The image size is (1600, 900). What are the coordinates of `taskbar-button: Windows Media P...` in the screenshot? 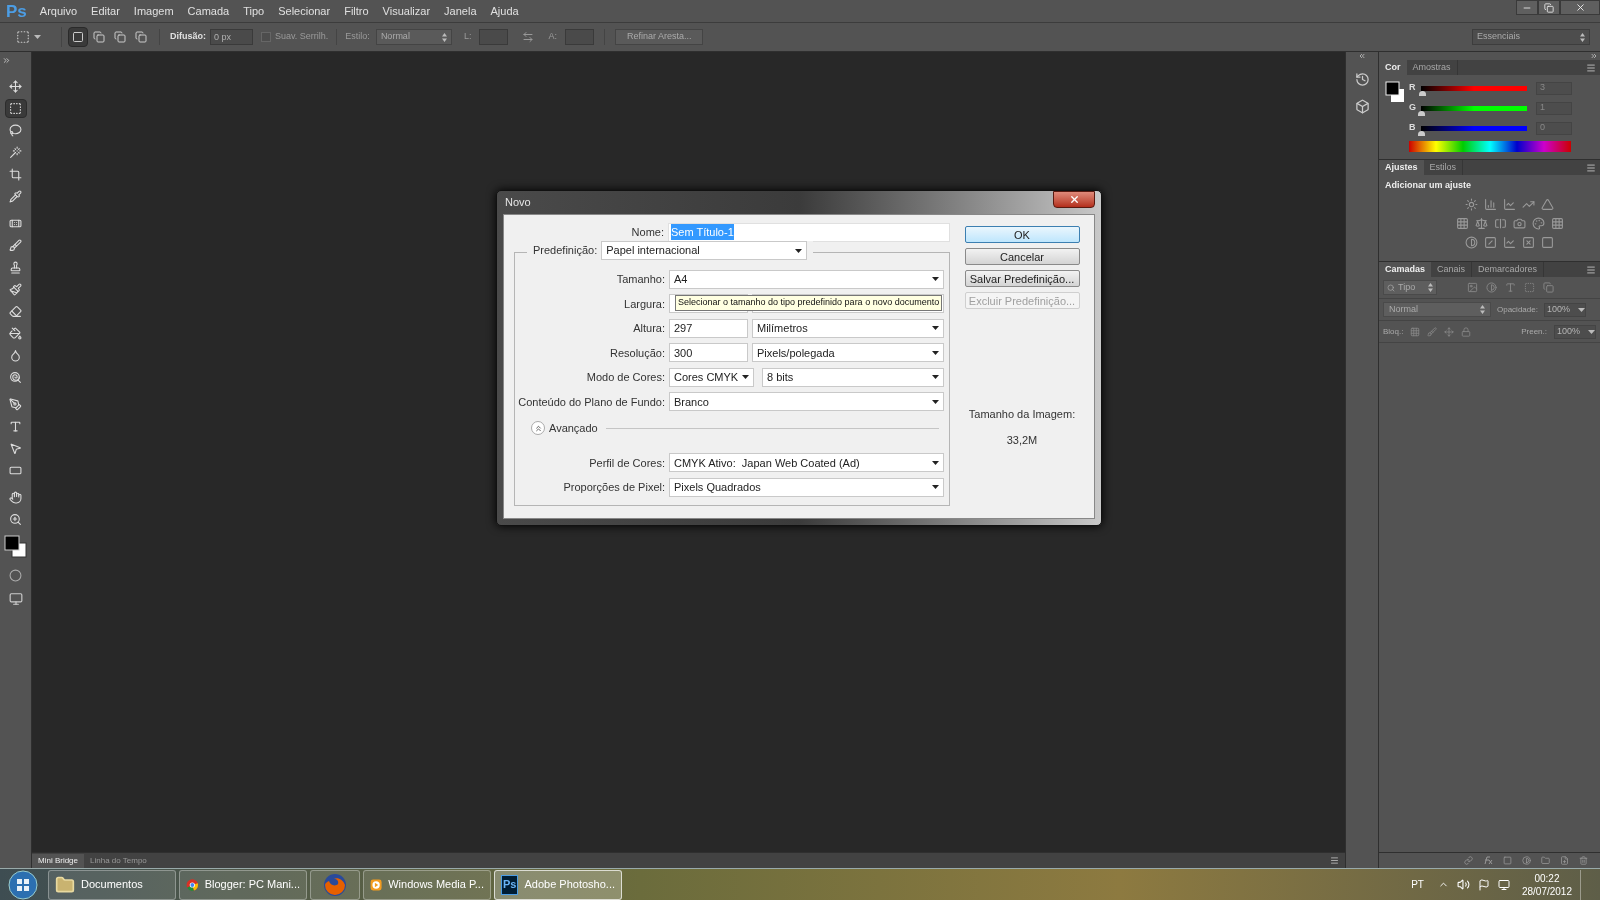 It's located at (427, 884).